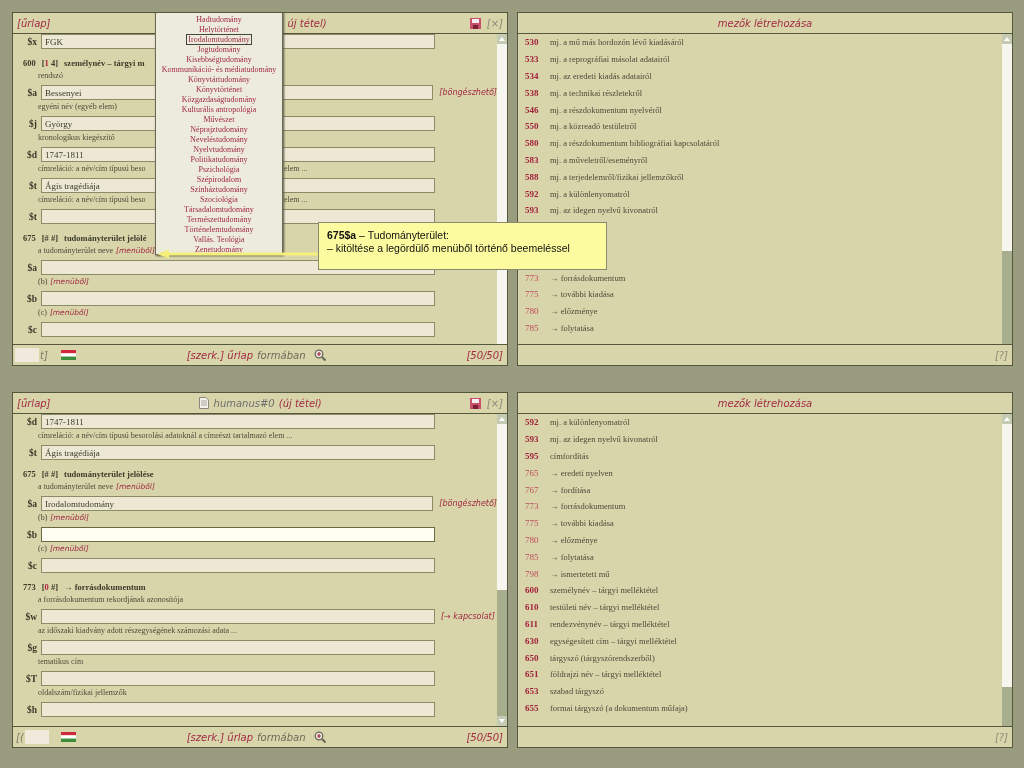 The height and width of the screenshot is (768, 1024). I want to click on field-note: a forrásdokumentum rekordjának azonosítója, so click(111, 600).